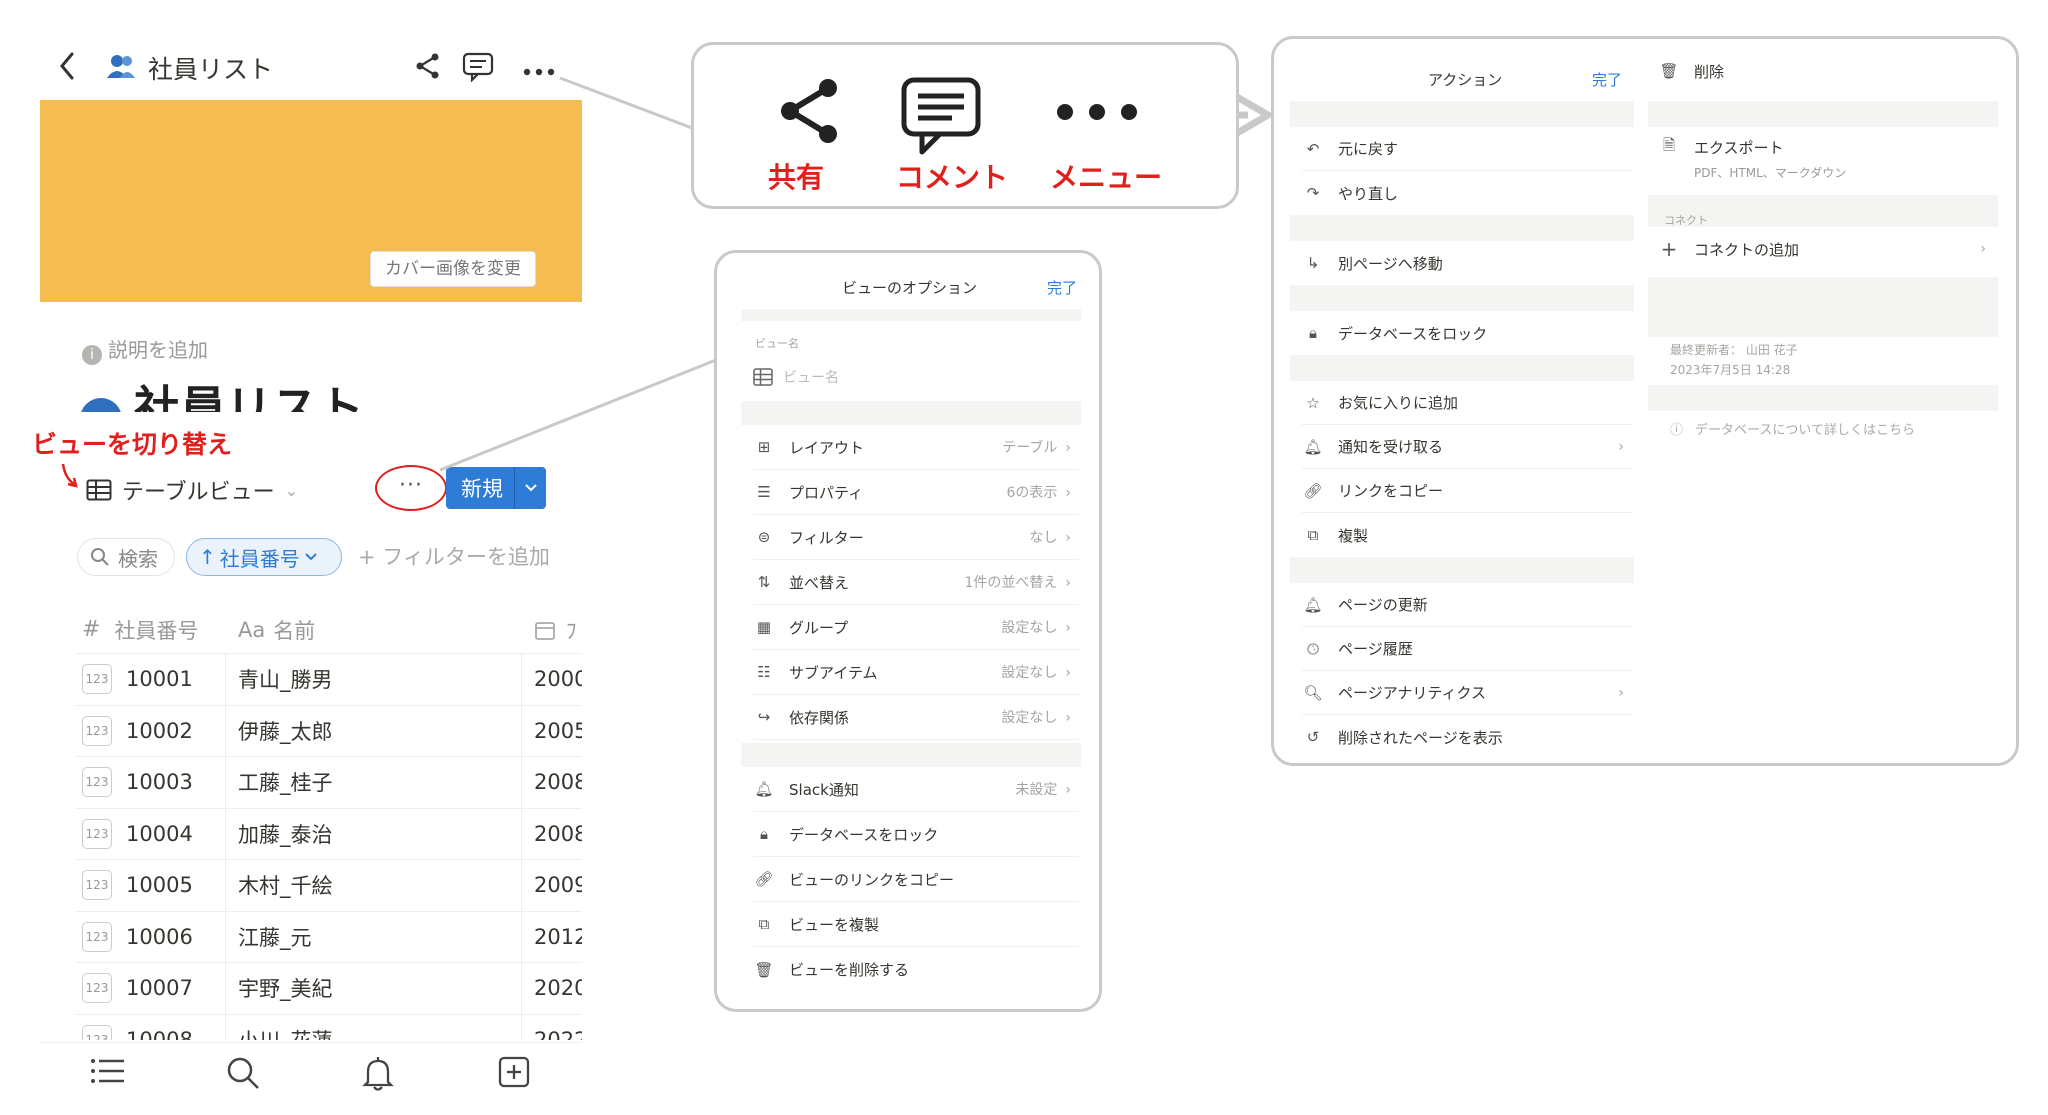  Describe the element at coordinates (916, 672) in the screenshot. I see `view-option-subitems: ☷ サブアイテム 設定なし ›` at that location.